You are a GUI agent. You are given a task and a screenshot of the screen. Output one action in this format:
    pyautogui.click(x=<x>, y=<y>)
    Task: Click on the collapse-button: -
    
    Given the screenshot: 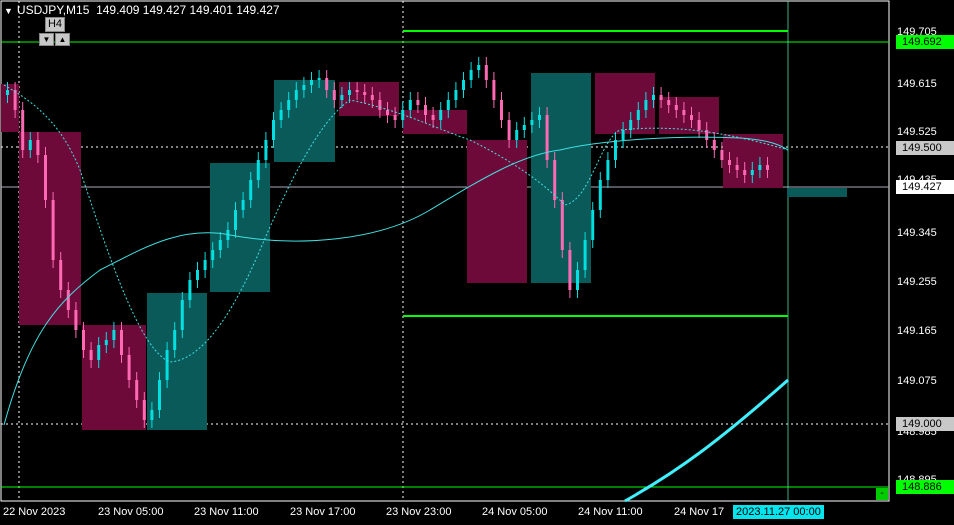 What is the action you would take?
    pyautogui.click(x=882, y=494)
    